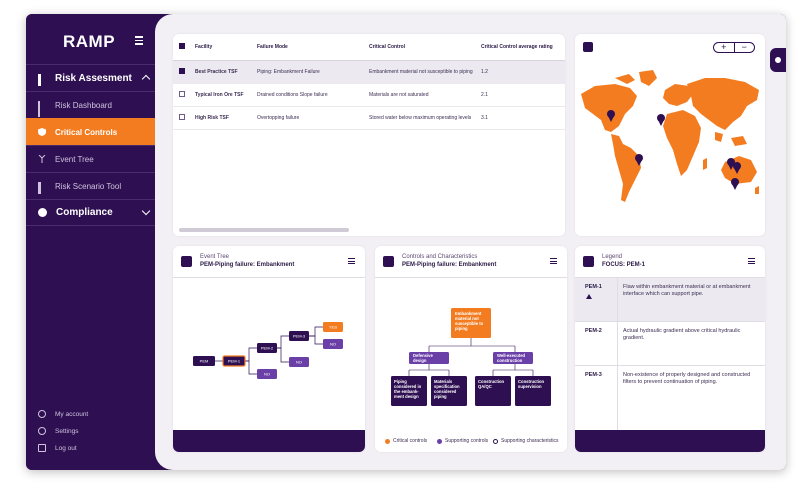  What do you see at coordinates (86, 132) in the screenshot?
I see `sidebar-item-label: Critical Controls` at bounding box center [86, 132].